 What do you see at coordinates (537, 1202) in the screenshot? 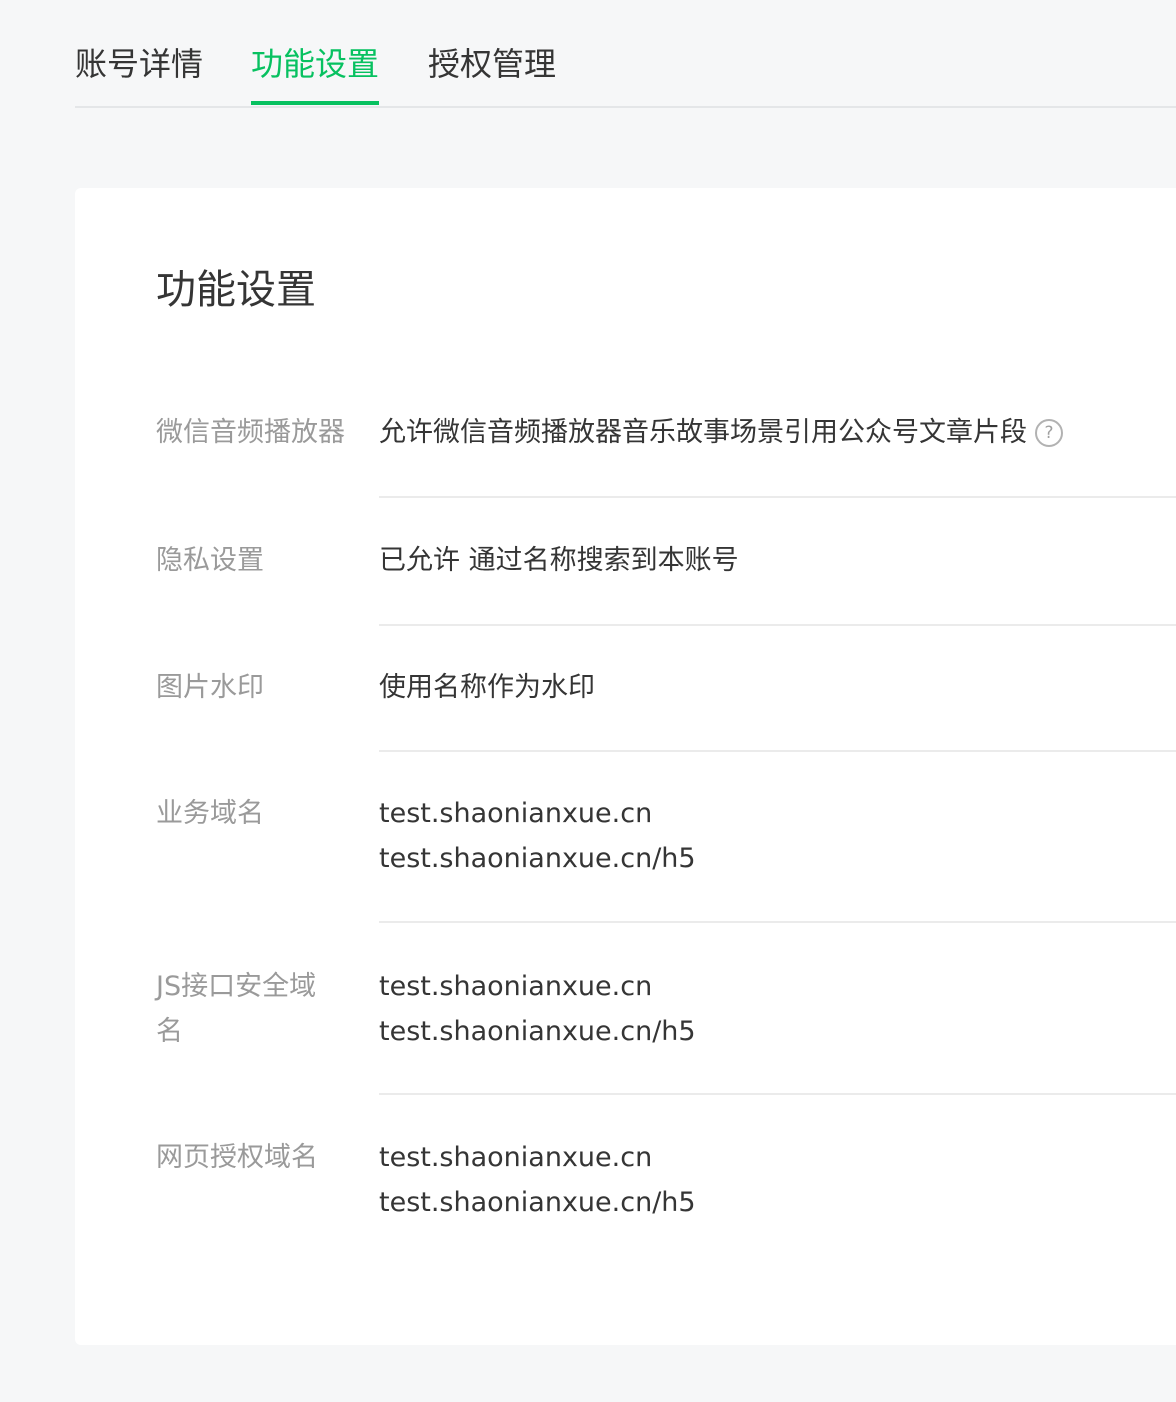
I see `web-auth-domain-item: test.shaonianxue.cn/h5` at bounding box center [537, 1202].